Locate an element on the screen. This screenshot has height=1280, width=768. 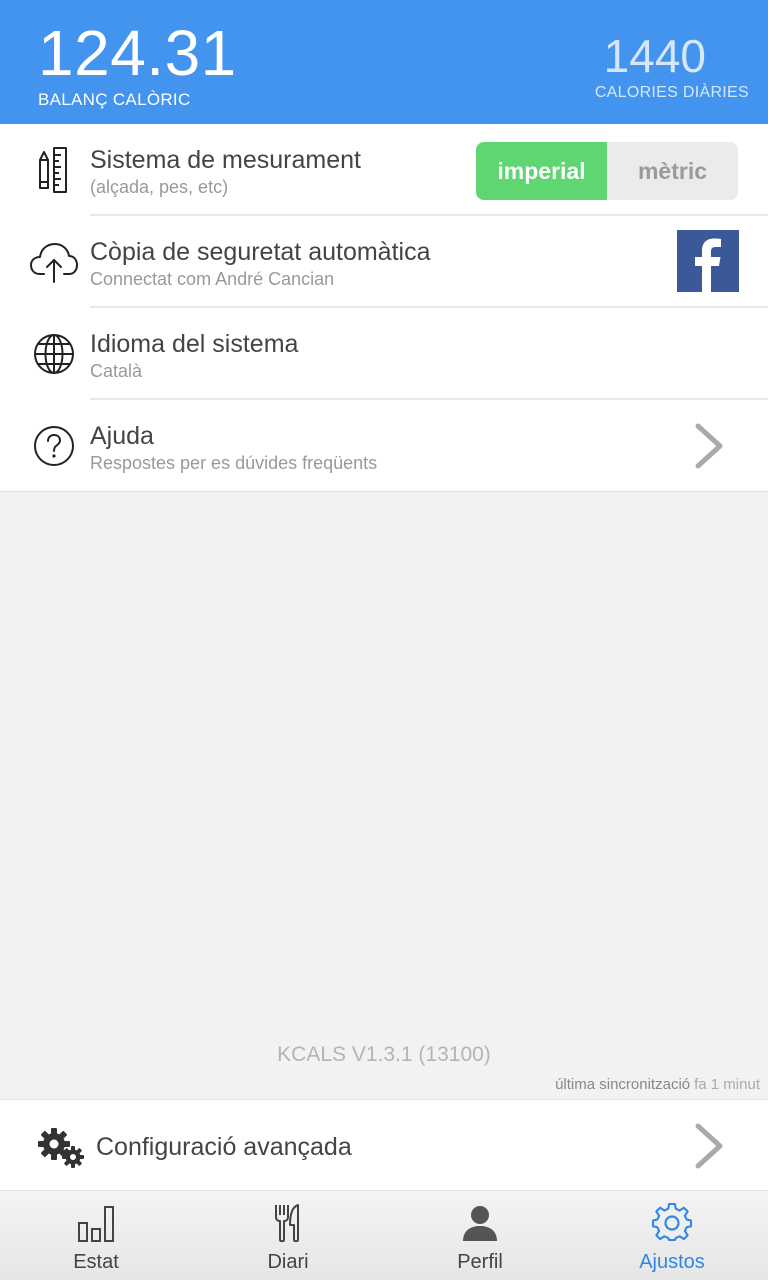
divider is located at coordinates (384, 491).